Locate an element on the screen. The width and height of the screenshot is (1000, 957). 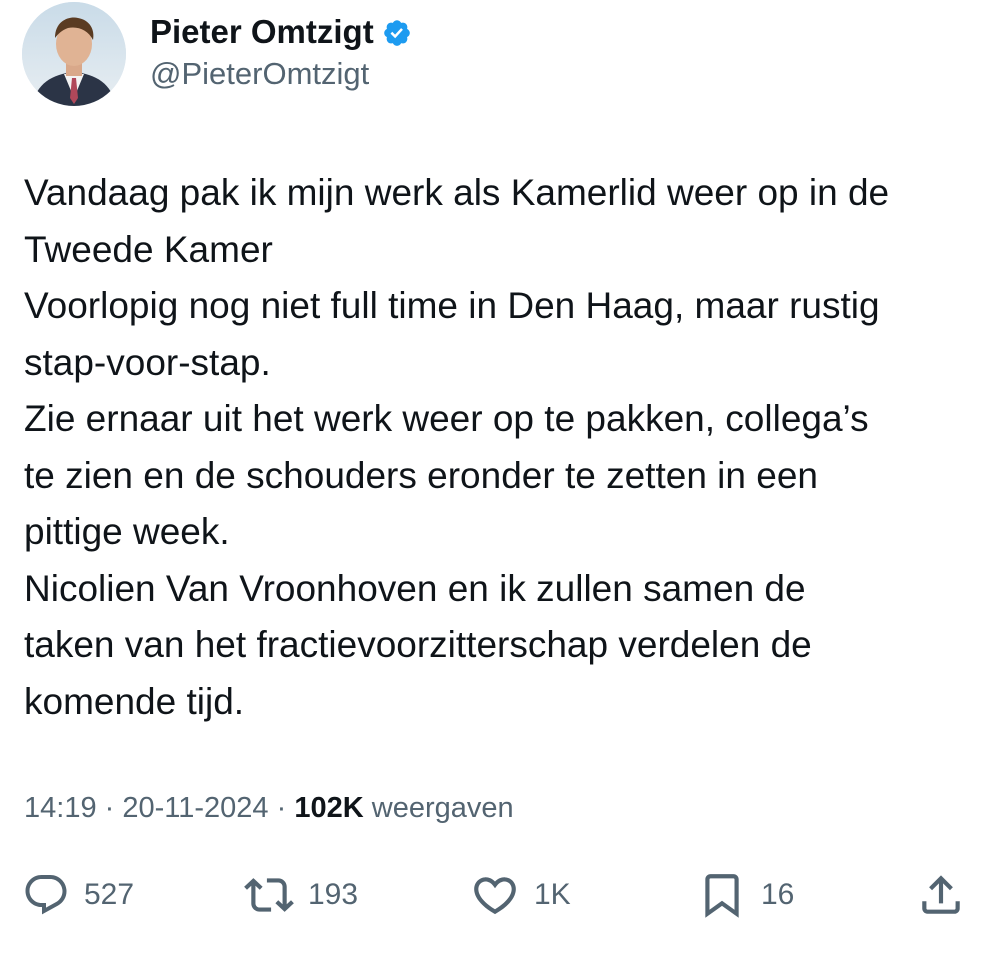
reply-icon is located at coordinates (46, 895).